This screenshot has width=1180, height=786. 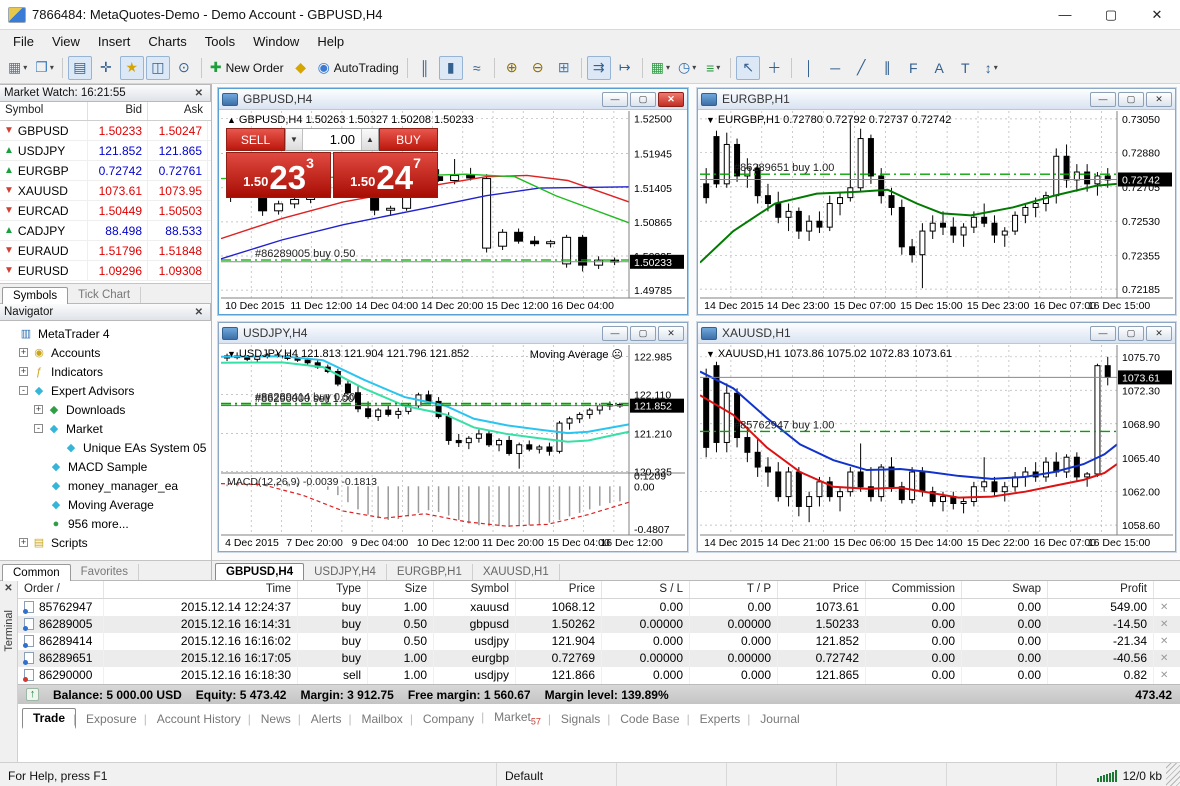 What do you see at coordinates (105, 231) in the screenshot?
I see `market-watch-row-cadjpy: ▲ CADJPY 88.498 88.533` at bounding box center [105, 231].